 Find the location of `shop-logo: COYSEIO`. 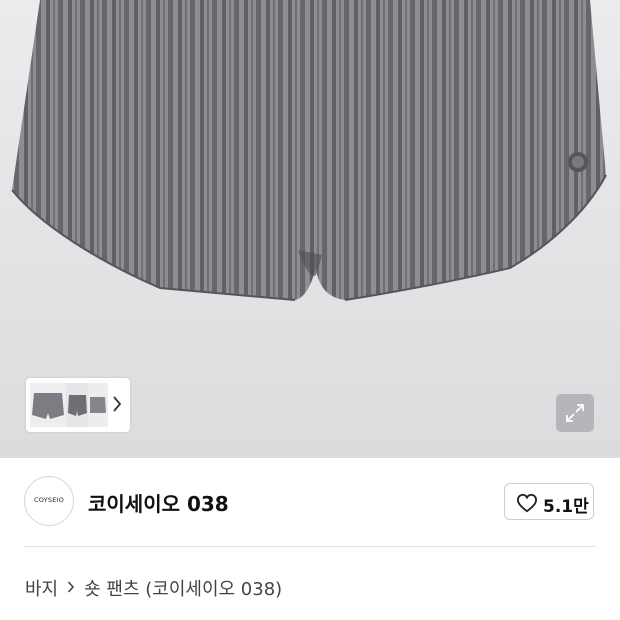

shop-logo: COYSEIO is located at coordinates (49, 501).